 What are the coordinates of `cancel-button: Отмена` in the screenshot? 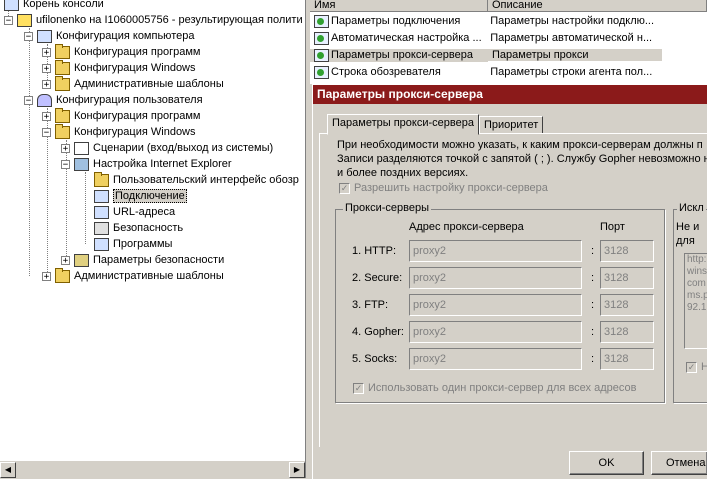 It's located at (679, 463).